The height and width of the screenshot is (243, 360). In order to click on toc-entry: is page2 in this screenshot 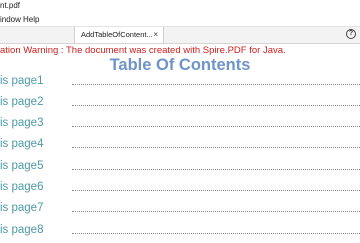, I will do `click(180, 104)`.